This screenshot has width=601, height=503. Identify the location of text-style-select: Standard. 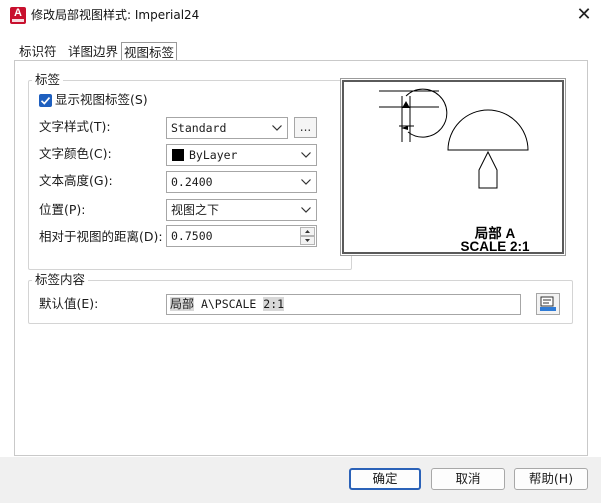
(227, 128).